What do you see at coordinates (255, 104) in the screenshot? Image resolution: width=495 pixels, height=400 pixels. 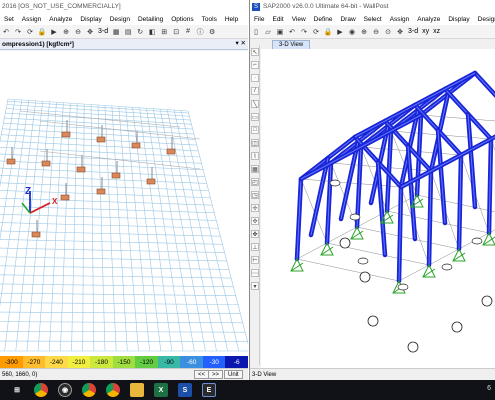 I see `draw-cable-icon: ╲` at bounding box center [255, 104].